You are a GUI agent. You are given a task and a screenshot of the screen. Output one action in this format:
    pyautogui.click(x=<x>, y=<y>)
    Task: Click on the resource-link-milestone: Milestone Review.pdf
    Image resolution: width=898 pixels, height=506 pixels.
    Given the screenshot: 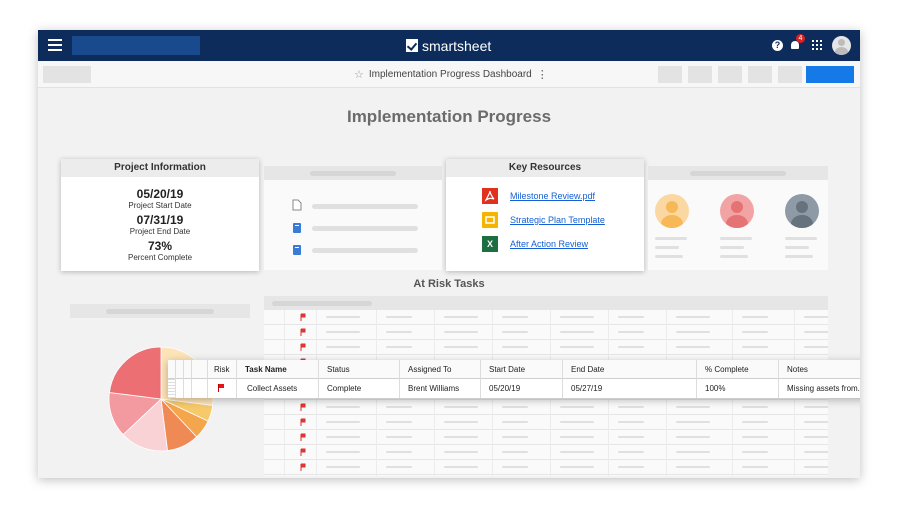 What is the action you would take?
    pyautogui.click(x=552, y=196)
    